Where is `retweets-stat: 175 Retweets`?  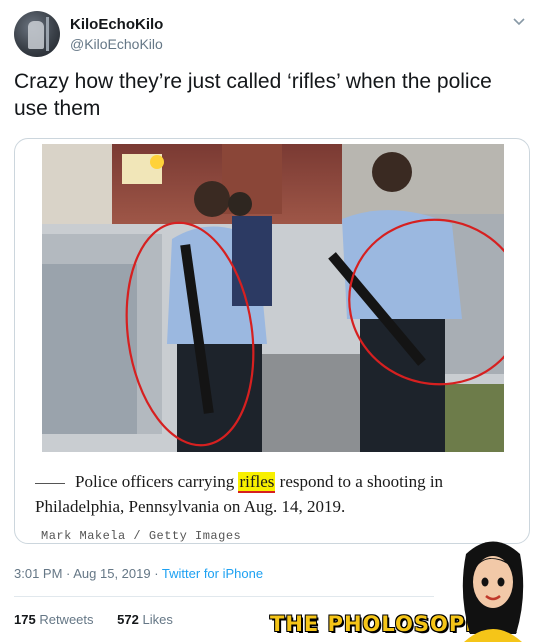 retweets-stat: 175 Retweets is located at coordinates (54, 619).